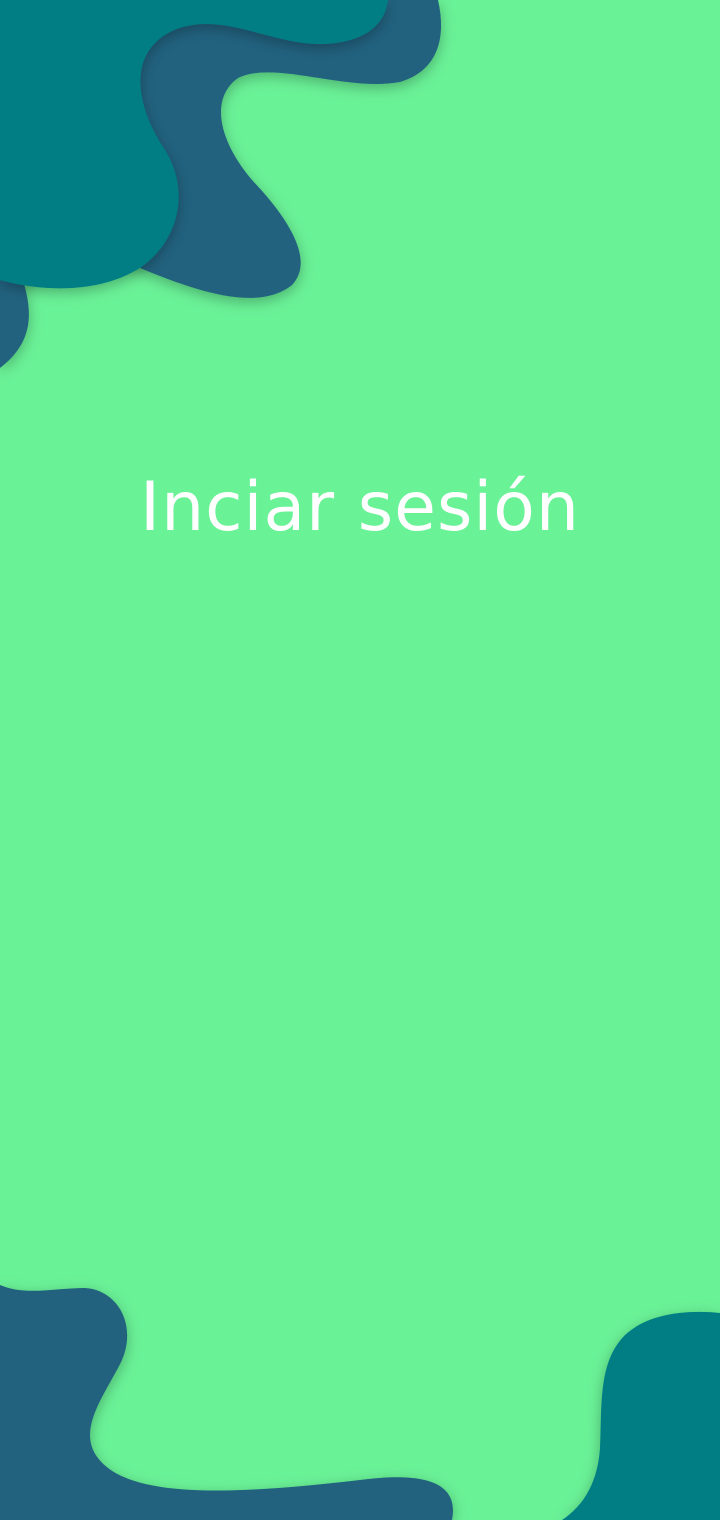 The height and width of the screenshot is (1520, 720). Describe the element at coordinates (641, 1415) in the screenshot. I see `bottom-right-teal-blob` at that location.